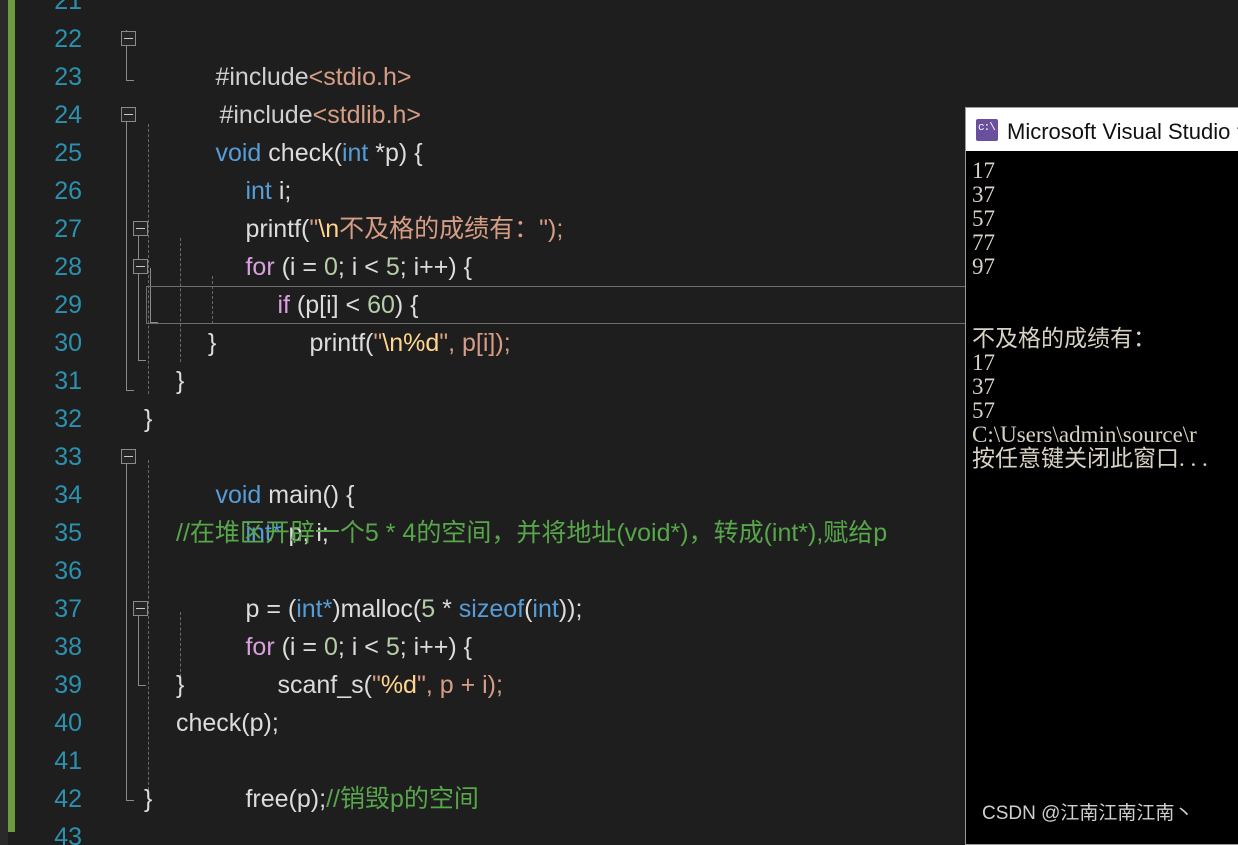 This screenshot has height=845, width=1238. Describe the element at coordinates (68, 381) in the screenshot. I see `line-number: 31` at that location.